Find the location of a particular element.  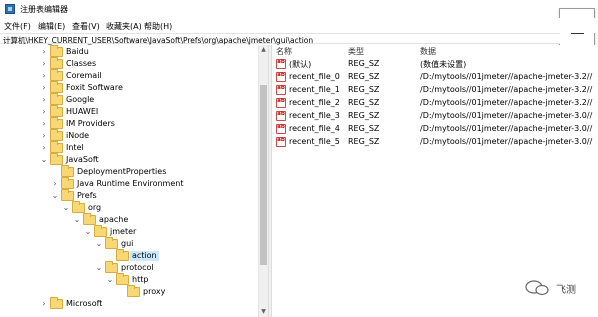

column-type: 类型 is located at coordinates (356, 51).